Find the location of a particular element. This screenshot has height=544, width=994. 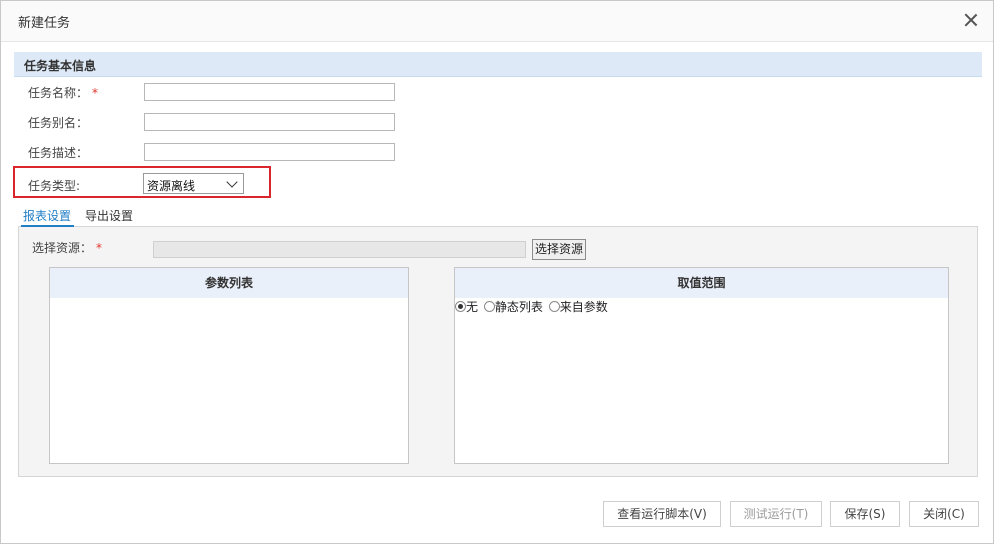

test-run-button: 测试运行(T) is located at coordinates (776, 514).